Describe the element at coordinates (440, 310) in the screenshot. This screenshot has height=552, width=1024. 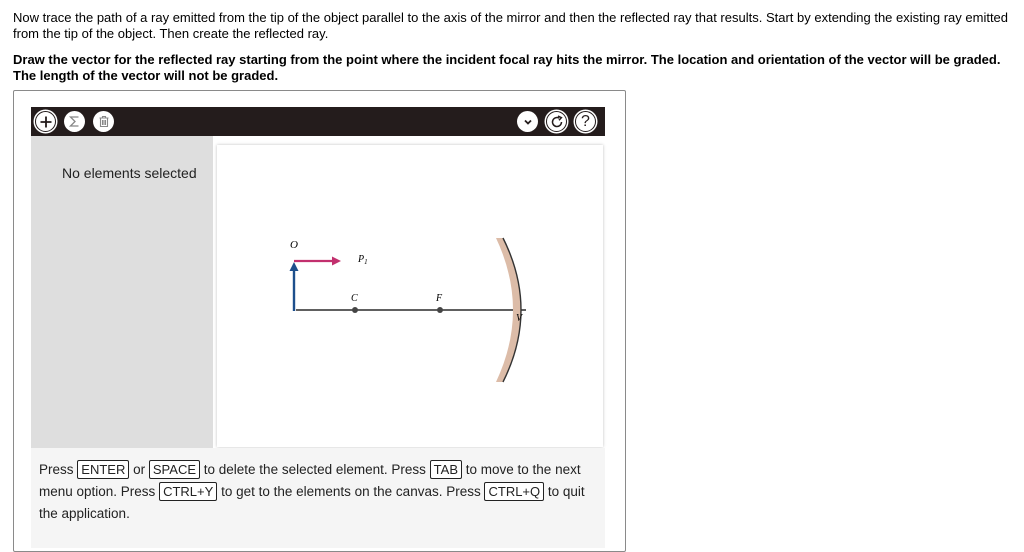
I see `focal-point` at that location.